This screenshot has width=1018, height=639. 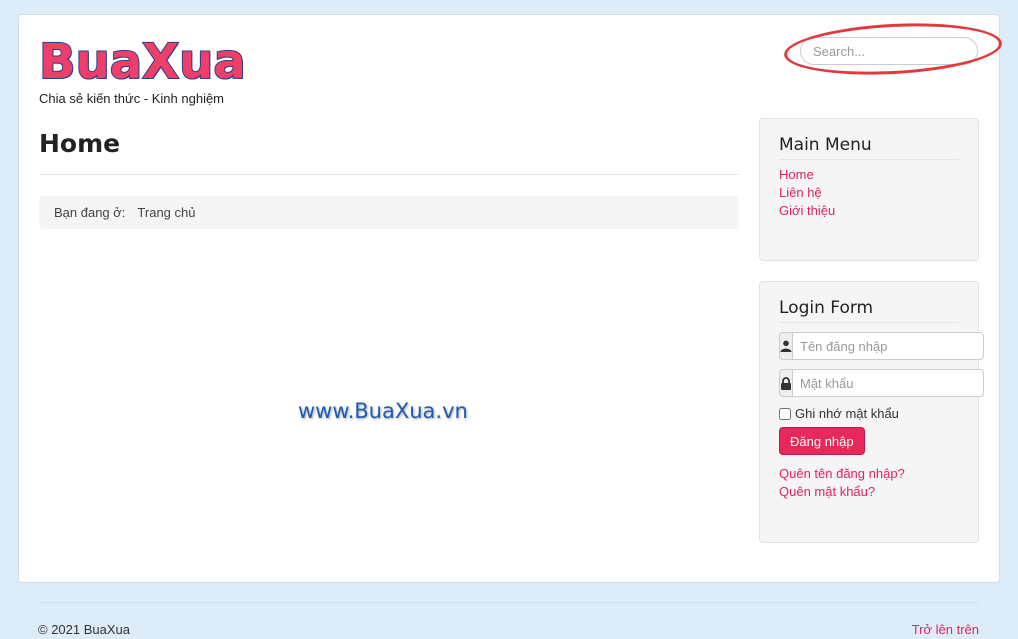 What do you see at coordinates (888, 383) in the screenshot?
I see `password-input` at bounding box center [888, 383].